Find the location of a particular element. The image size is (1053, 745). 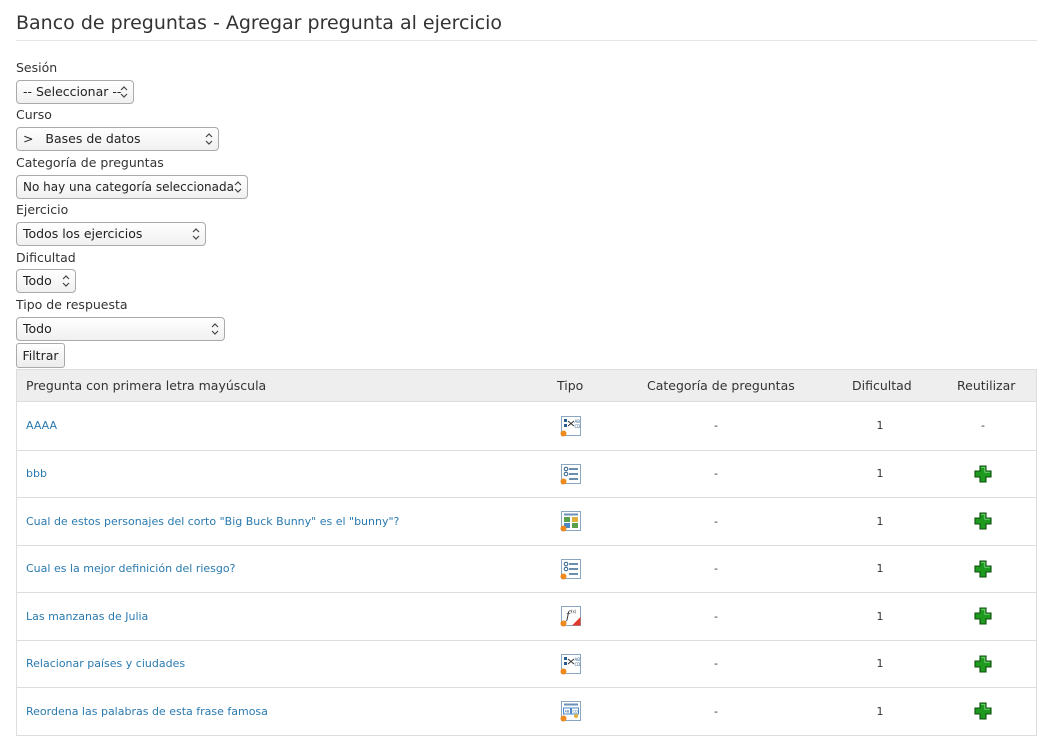

header-question: Pregunta con primera letra mayúscula is located at coordinates (146, 385).